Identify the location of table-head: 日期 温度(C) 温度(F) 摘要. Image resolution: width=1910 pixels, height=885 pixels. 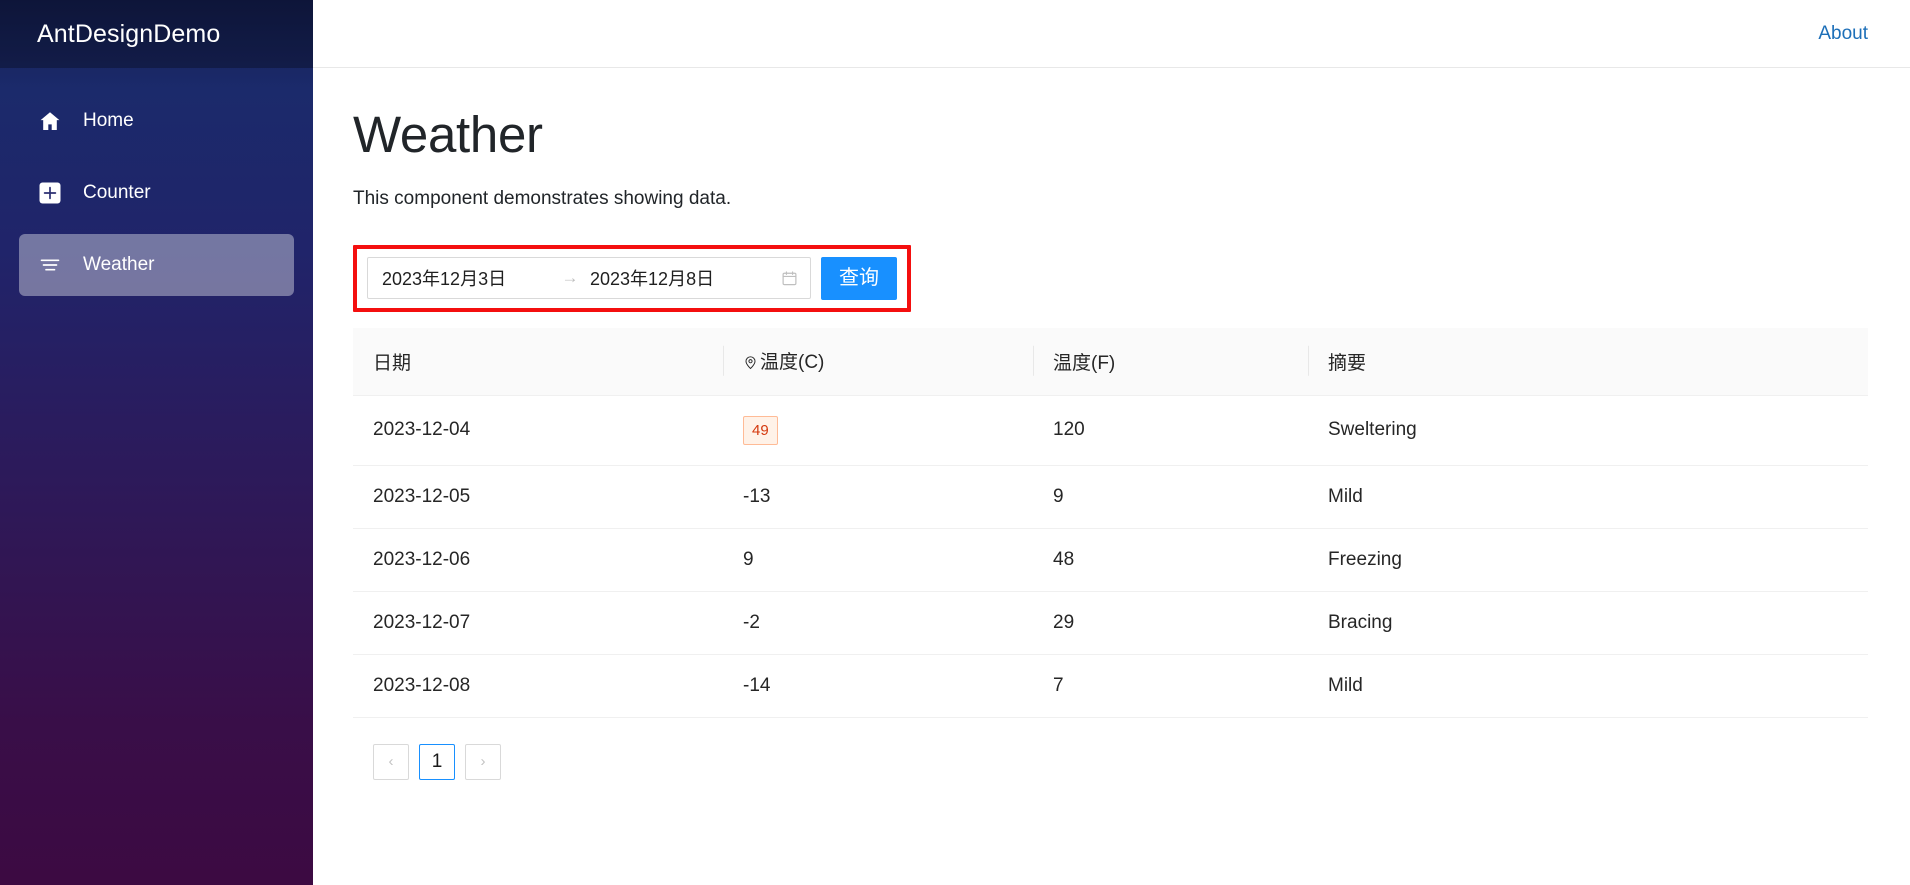
(1110, 361).